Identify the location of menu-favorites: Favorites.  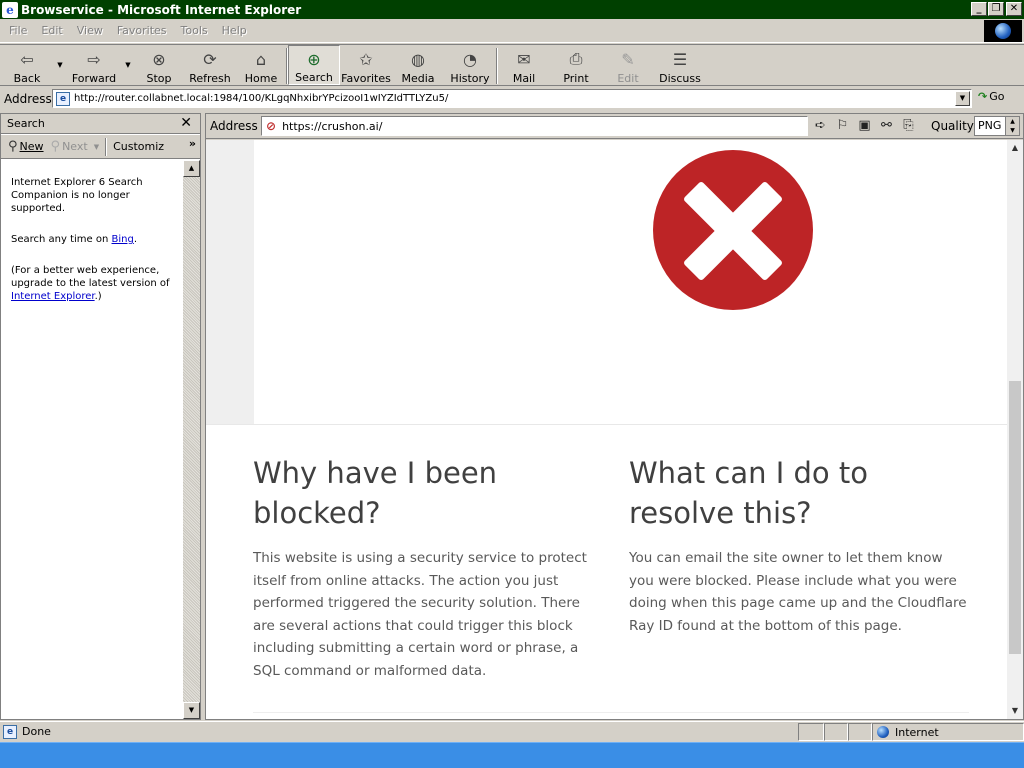
(142, 30).